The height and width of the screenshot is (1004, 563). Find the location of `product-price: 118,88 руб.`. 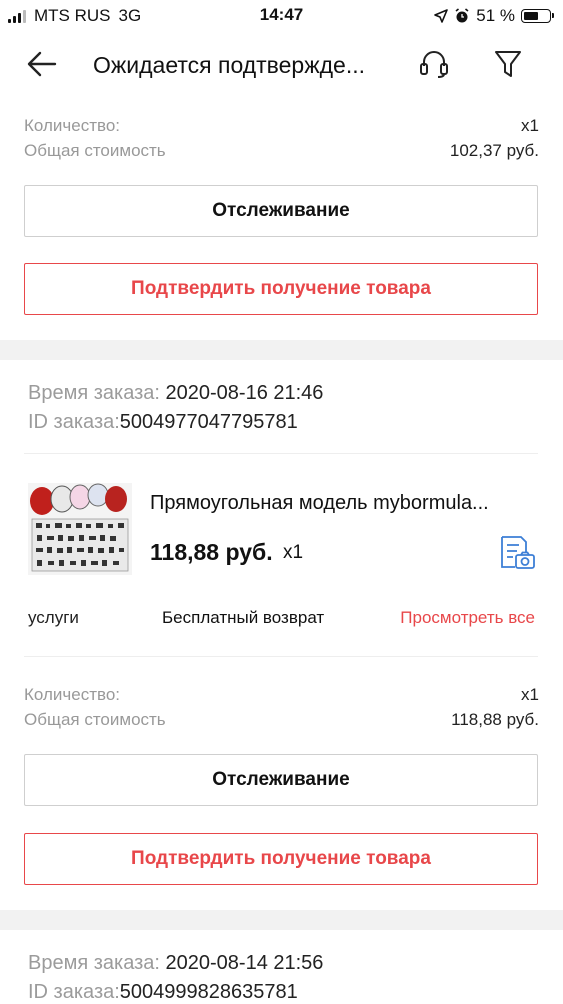

product-price: 118,88 руб. is located at coordinates (211, 552).